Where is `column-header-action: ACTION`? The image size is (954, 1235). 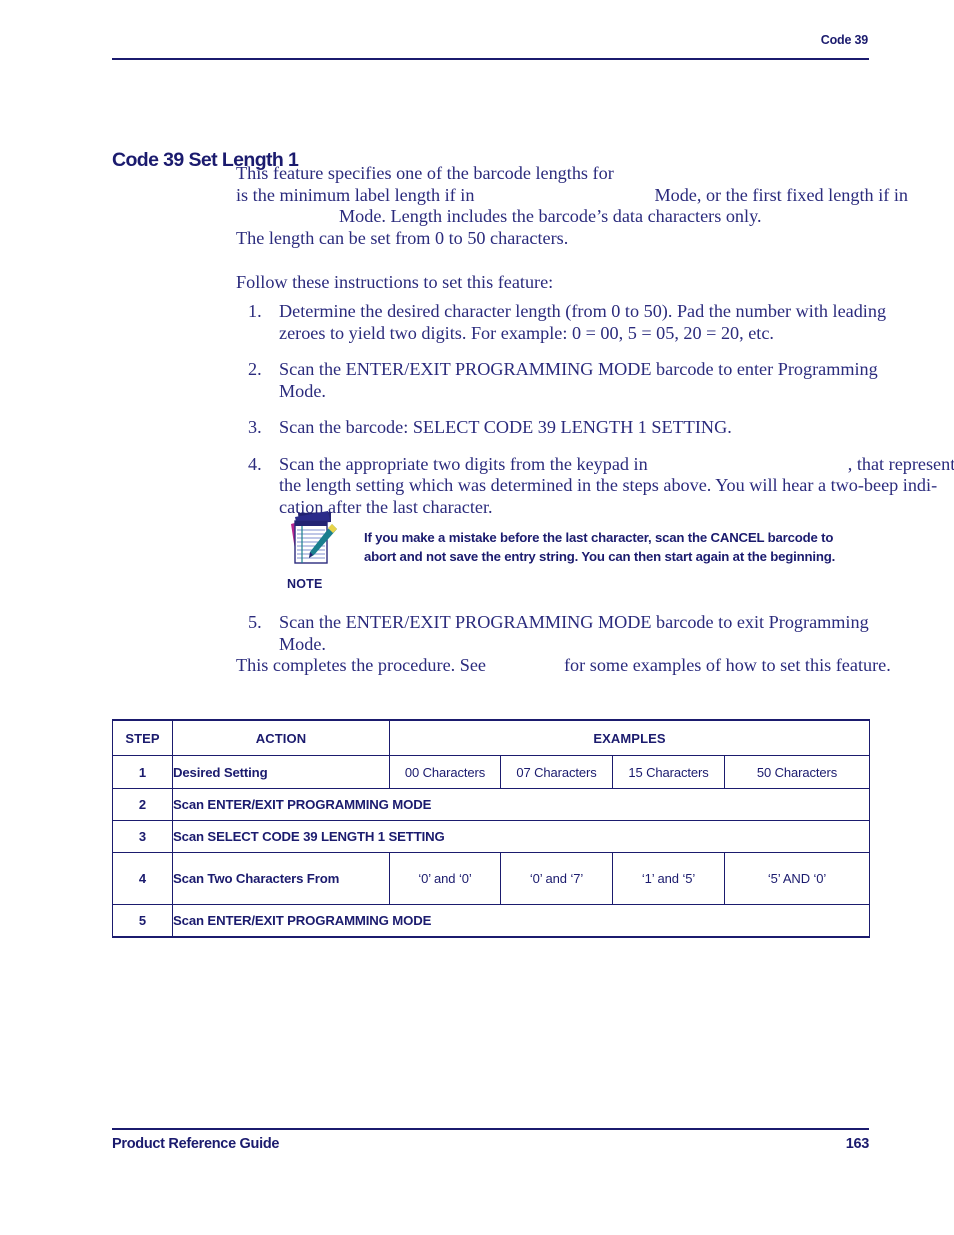 column-header-action: ACTION is located at coordinates (281, 737).